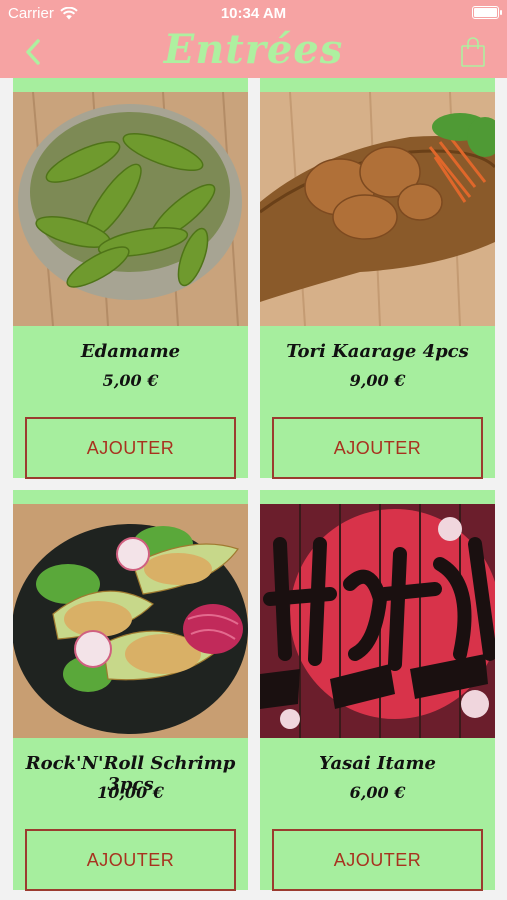 This screenshot has height=900, width=507. I want to click on status-time: 10:34 AM, so click(253, 13).